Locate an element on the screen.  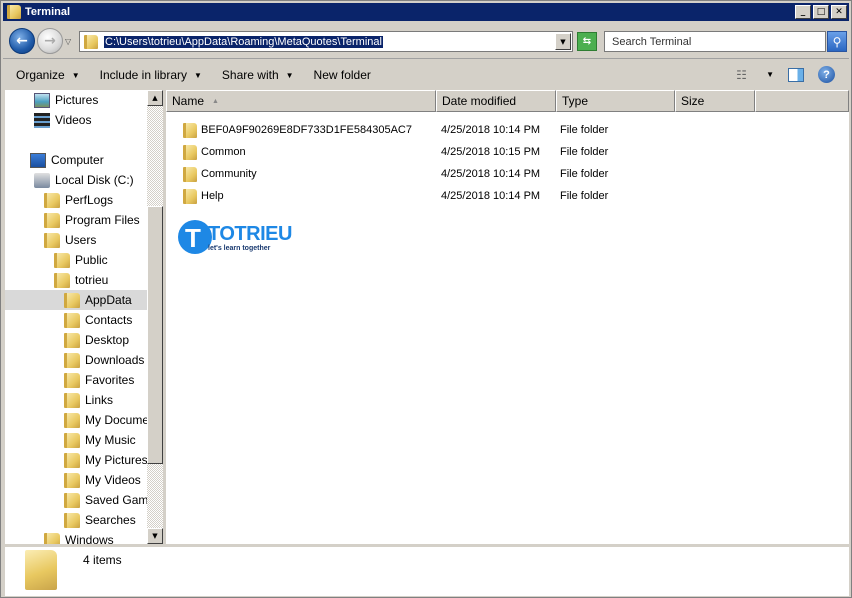
details-pane: 4 items is located at coordinates (427, 571).